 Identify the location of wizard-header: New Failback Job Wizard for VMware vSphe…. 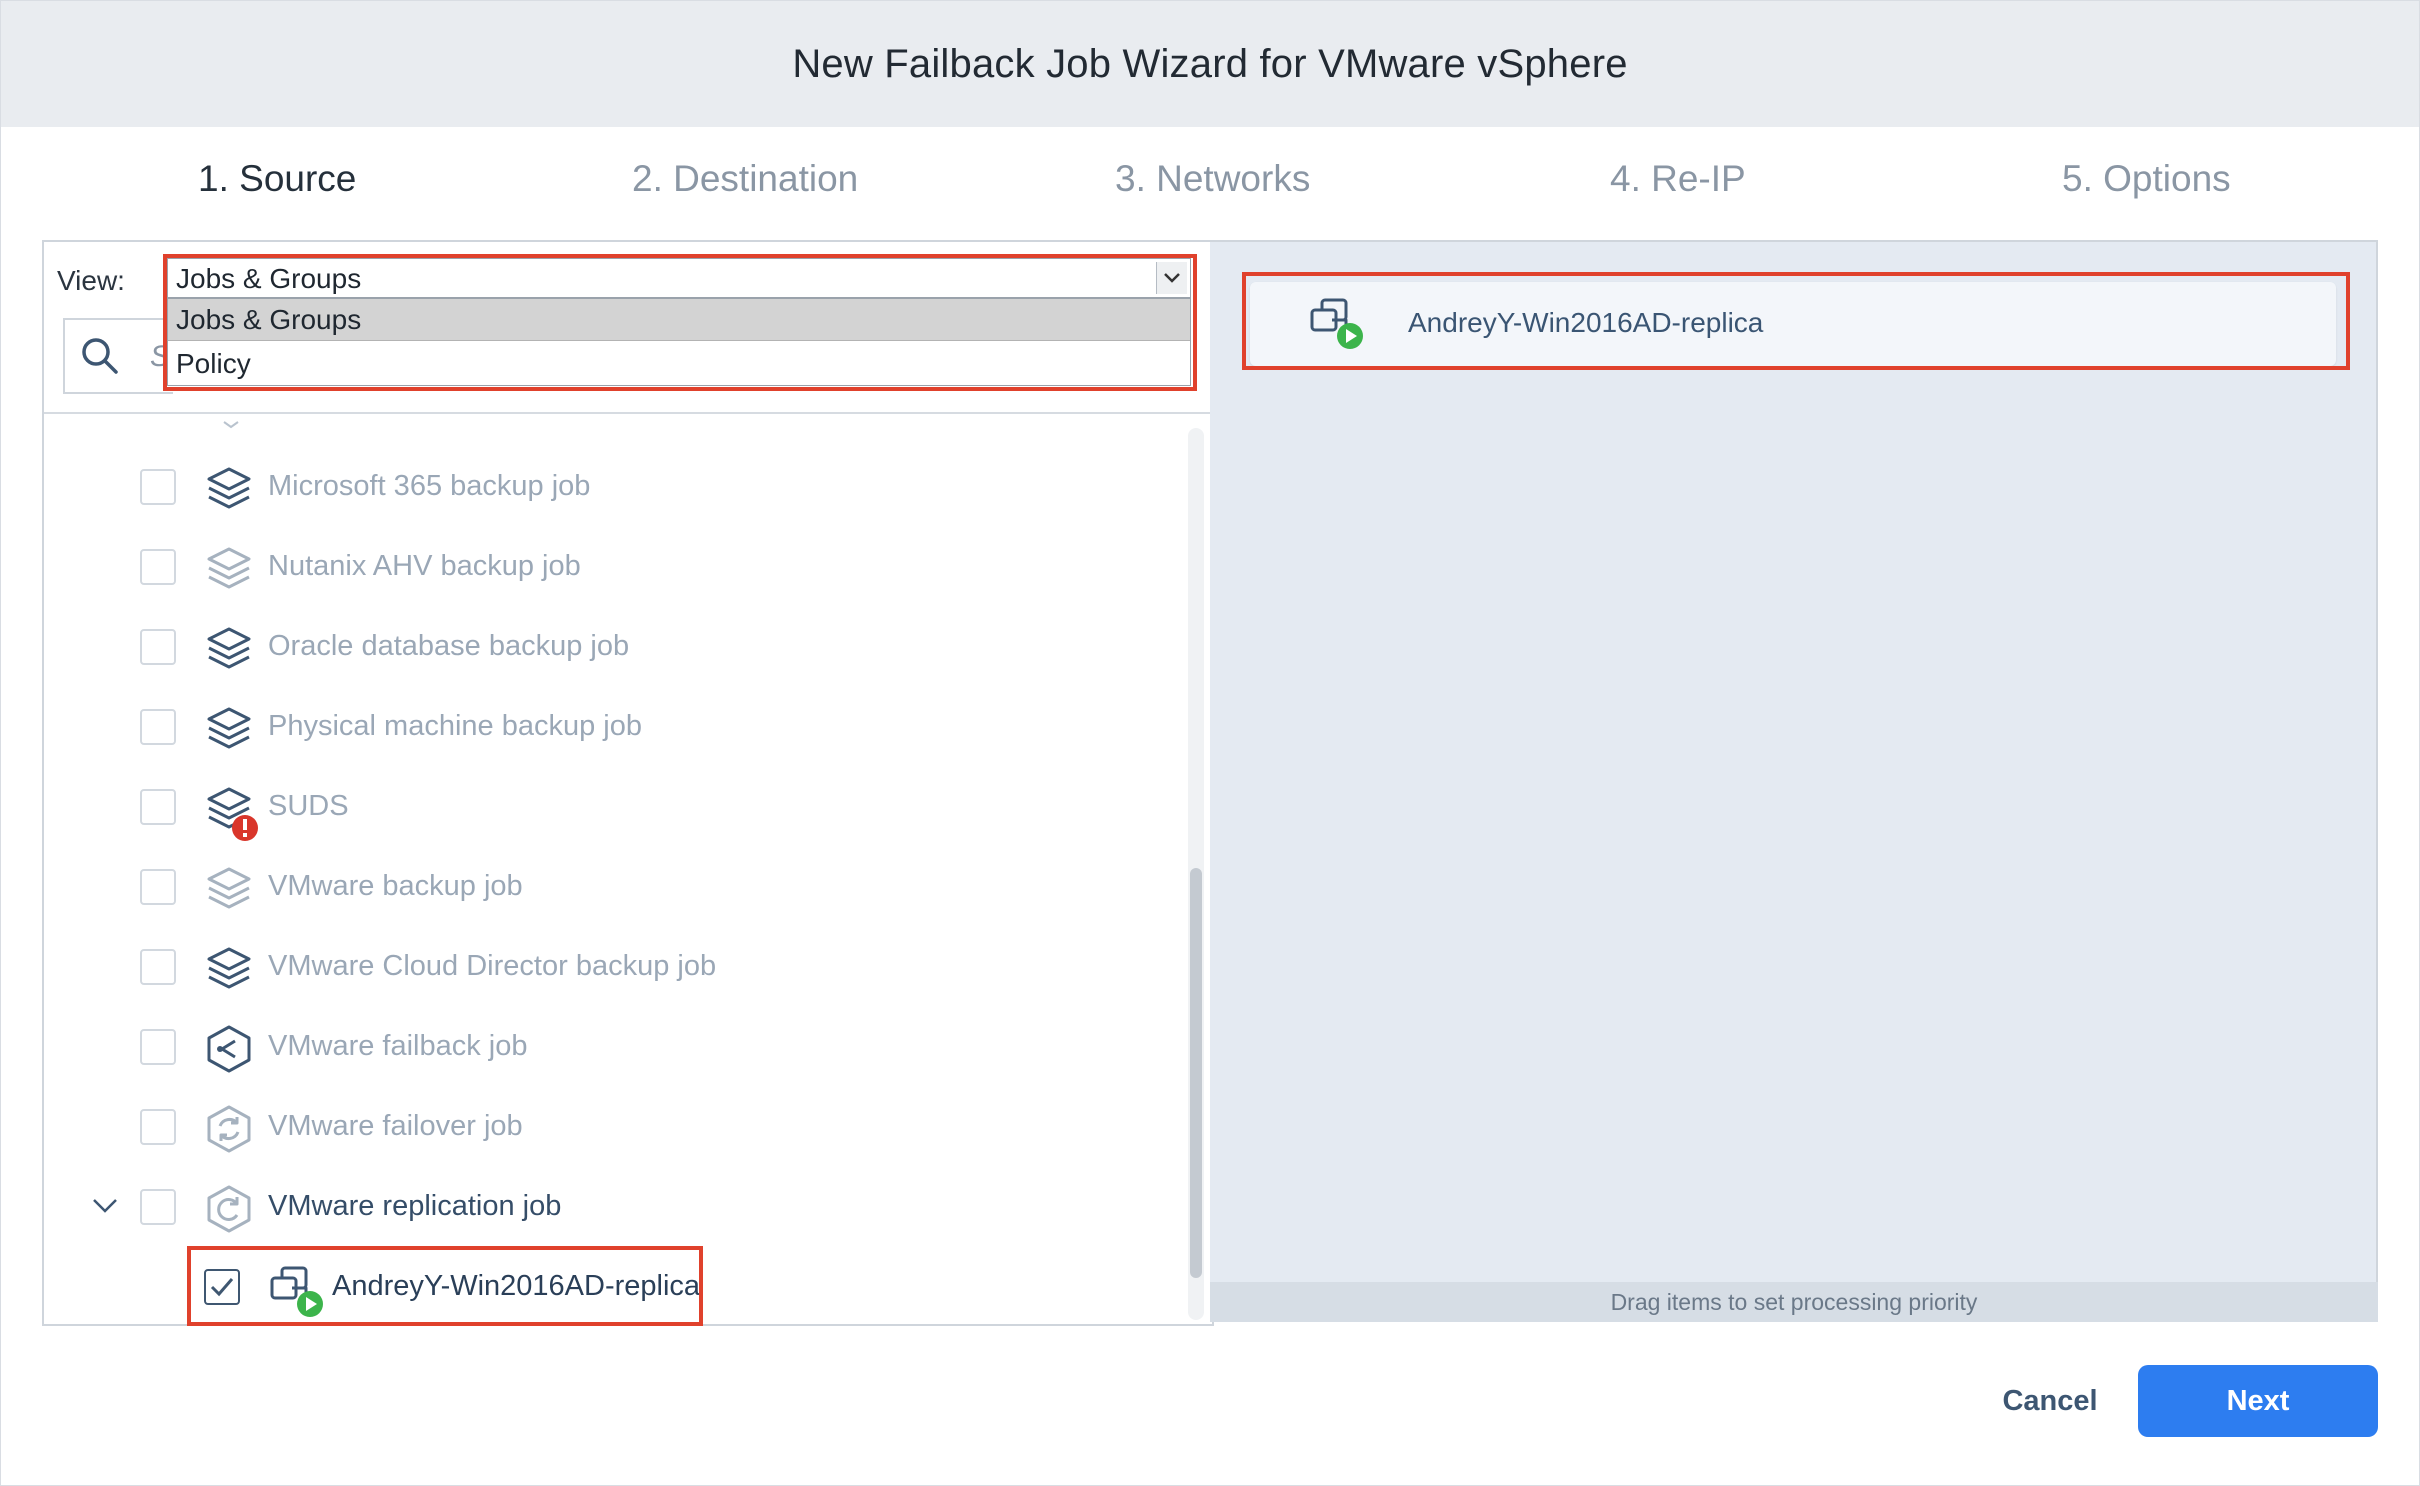
(1210, 64).